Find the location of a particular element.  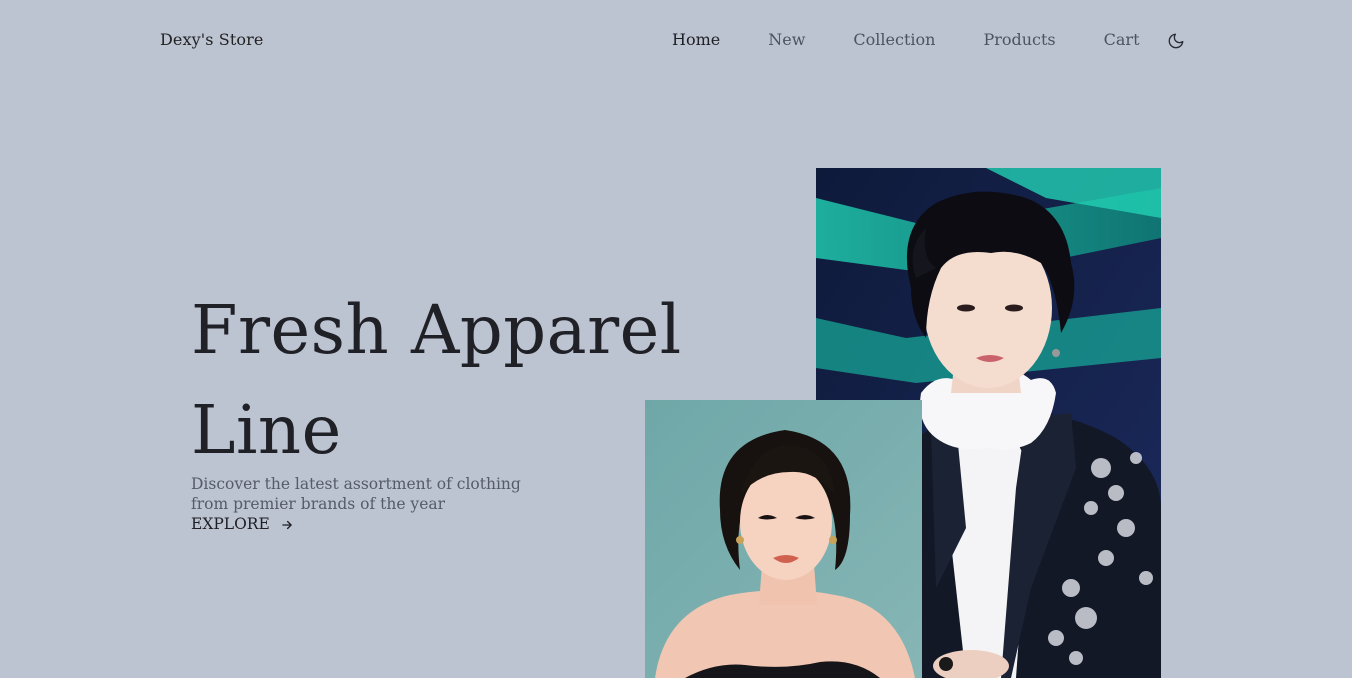

hero-title: Fresh Apparel Line is located at coordinates (451, 380).